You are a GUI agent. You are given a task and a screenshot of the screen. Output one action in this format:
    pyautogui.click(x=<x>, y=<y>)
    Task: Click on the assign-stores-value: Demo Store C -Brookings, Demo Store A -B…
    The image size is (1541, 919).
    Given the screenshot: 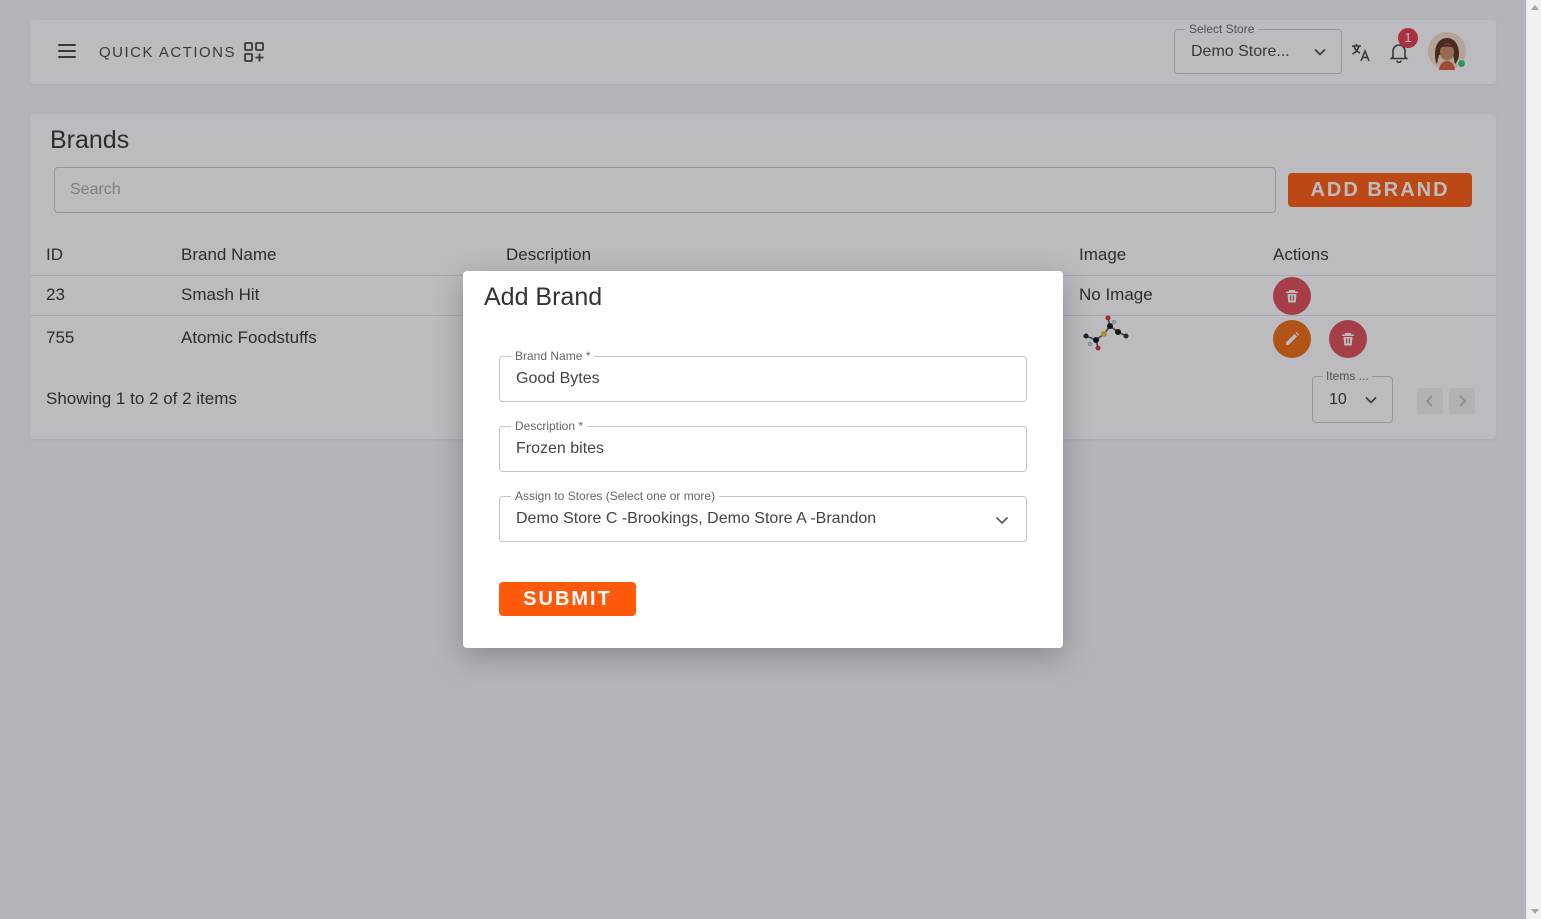 What is the action you would take?
    pyautogui.click(x=696, y=518)
    